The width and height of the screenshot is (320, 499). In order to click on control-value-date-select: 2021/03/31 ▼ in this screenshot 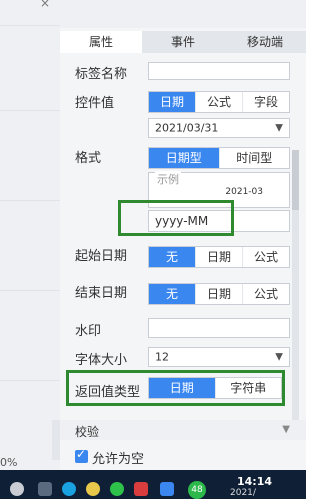, I will do `click(219, 128)`.